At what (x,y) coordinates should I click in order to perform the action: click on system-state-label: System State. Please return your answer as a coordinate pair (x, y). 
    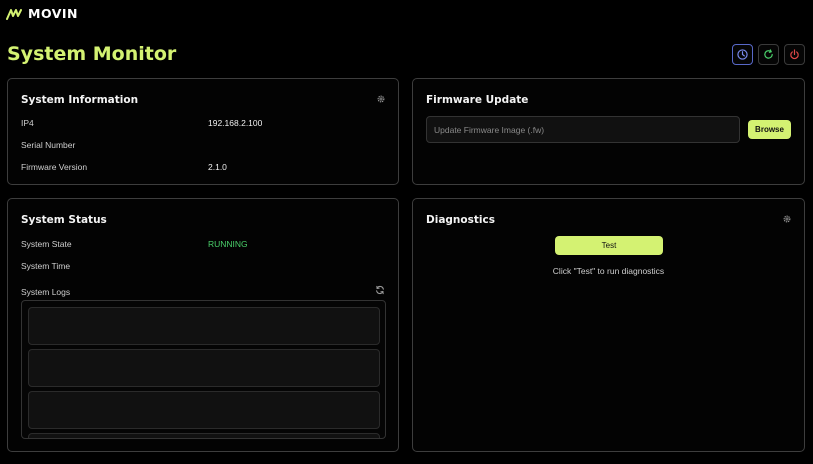
    Looking at the image, I should click on (46, 244).